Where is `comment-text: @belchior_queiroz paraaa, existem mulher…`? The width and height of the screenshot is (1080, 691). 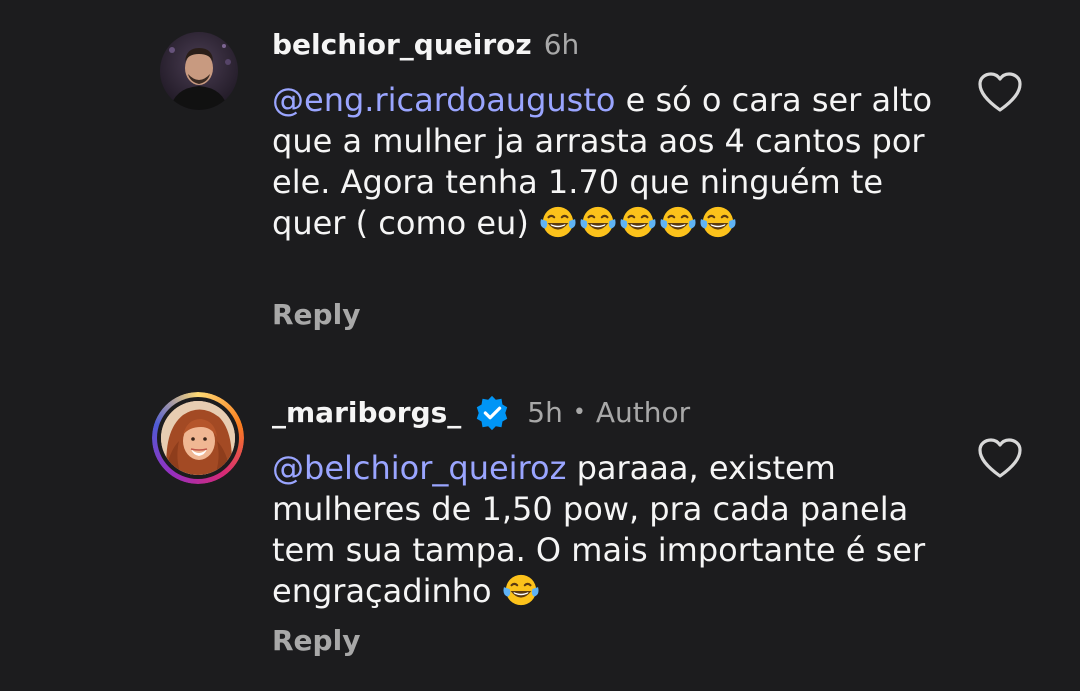
comment-text: @belchior_queiroz paraaa, existem mulher… is located at coordinates (612, 530).